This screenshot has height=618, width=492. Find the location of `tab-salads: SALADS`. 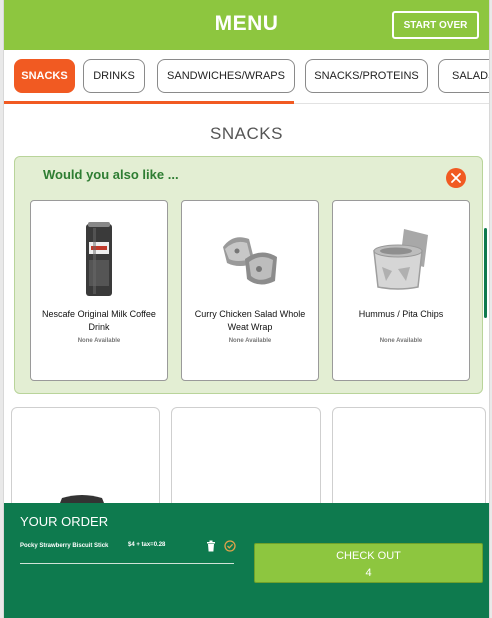

tab-salads: SALADS is located at coordinates (463, 76).